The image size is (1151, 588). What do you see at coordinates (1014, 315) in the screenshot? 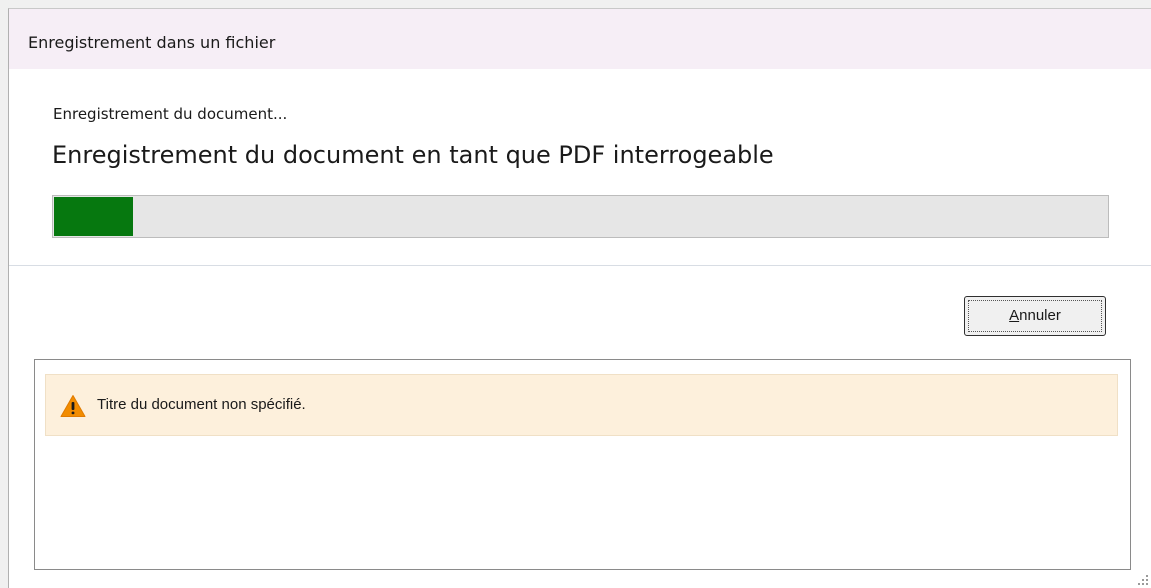
I see `cancel-mnemonic: A` at bounding box center [1014, 315].